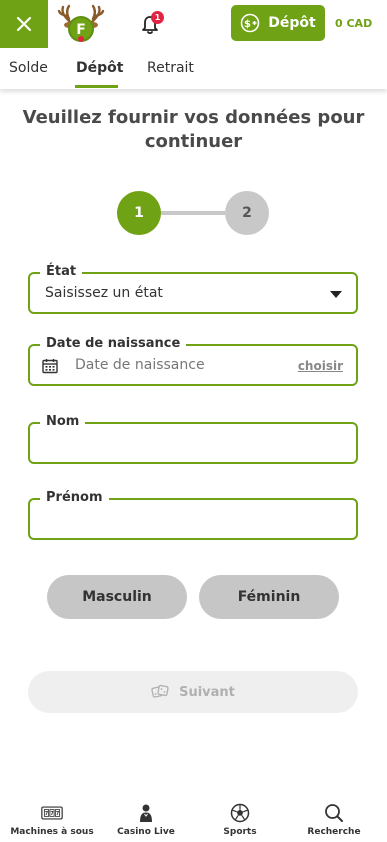 Image resolution: width=387 pixels, height=842 pixels. I want to click on nav-item-sports: Sports, so click(240, 820).